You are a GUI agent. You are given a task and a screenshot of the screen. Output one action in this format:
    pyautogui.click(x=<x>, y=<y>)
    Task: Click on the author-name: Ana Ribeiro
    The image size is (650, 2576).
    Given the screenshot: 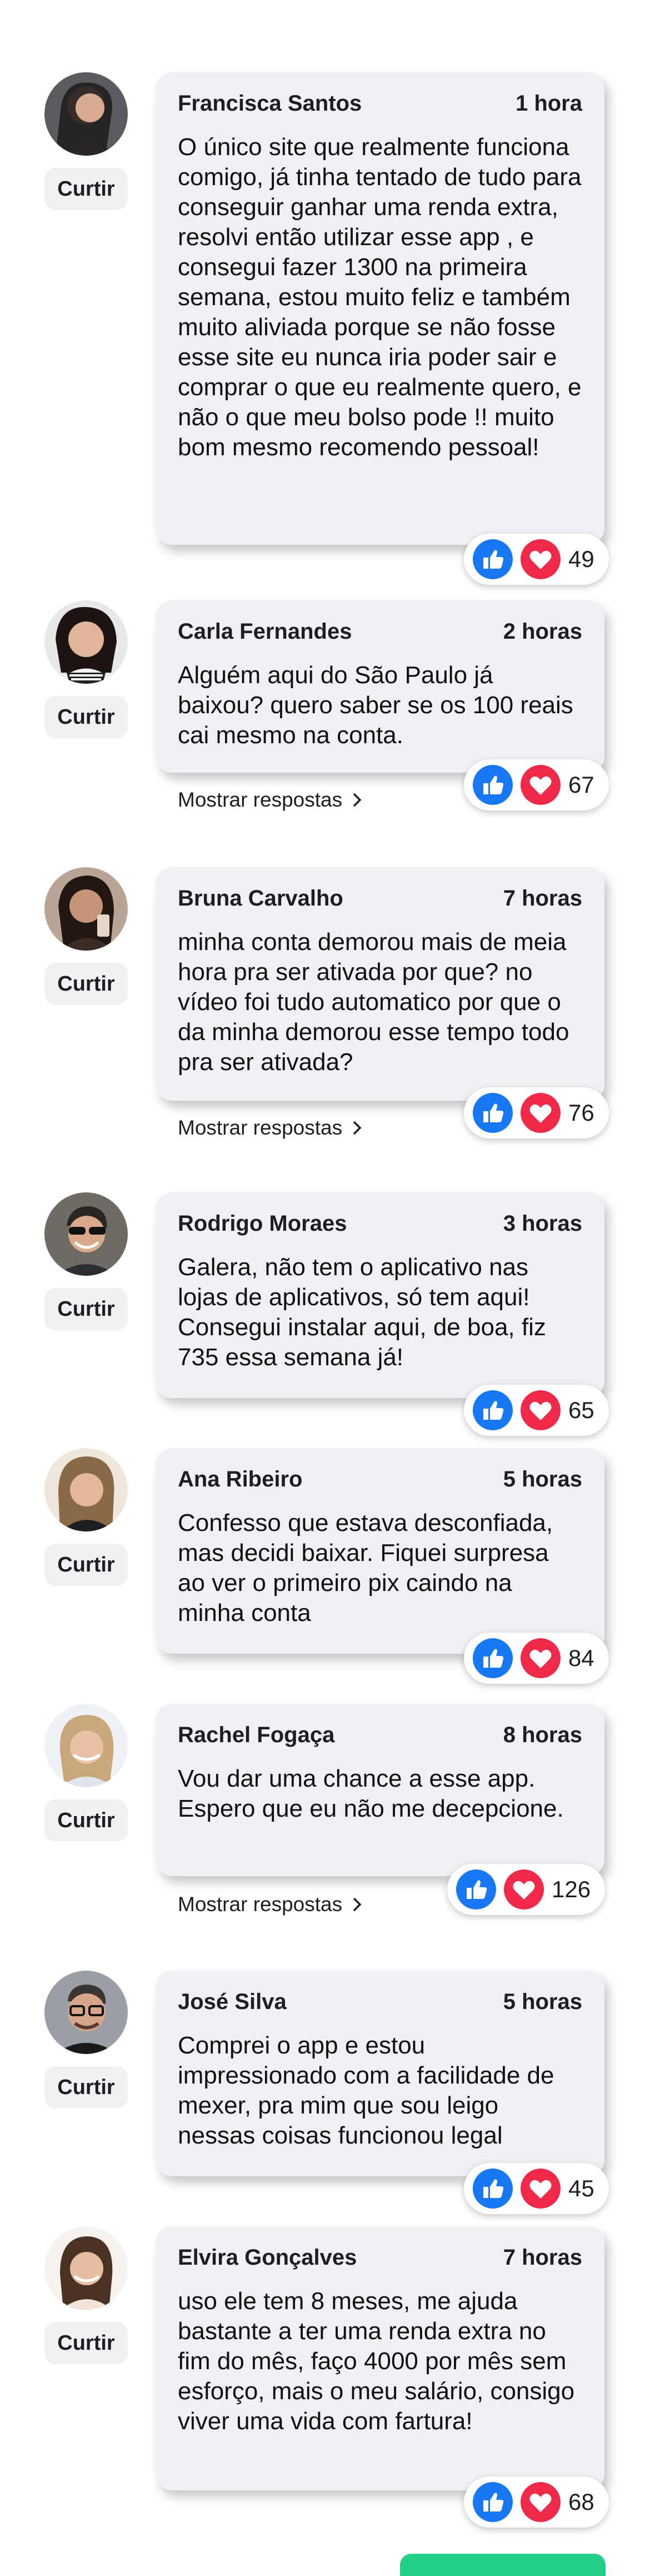 What is the action you would take?
    pyautogui.click(x=240, y=1479)
    